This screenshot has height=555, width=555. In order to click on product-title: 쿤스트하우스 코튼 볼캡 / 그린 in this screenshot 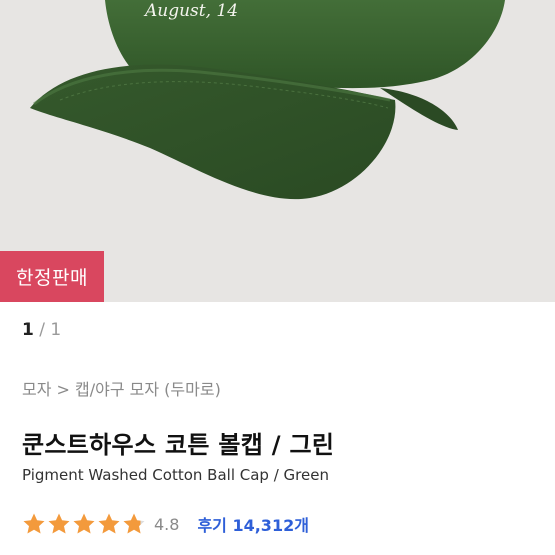, I will do `click(178, 445)`.